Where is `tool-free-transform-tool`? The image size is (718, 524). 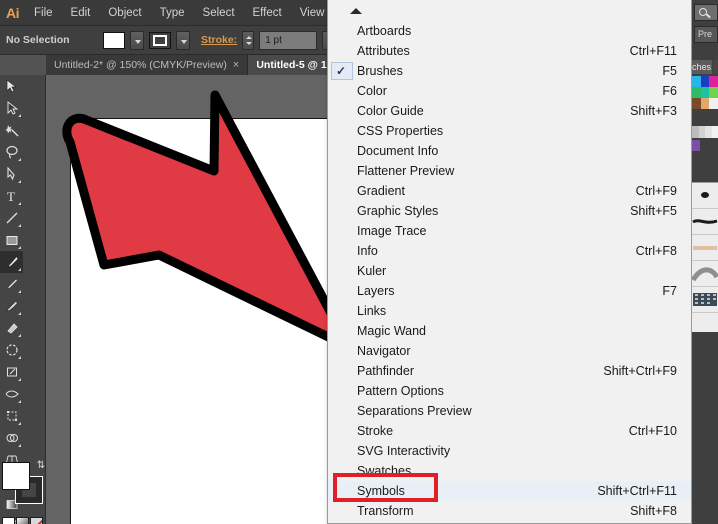 tool-free-transform-tool is located at coordinates (11, 416).